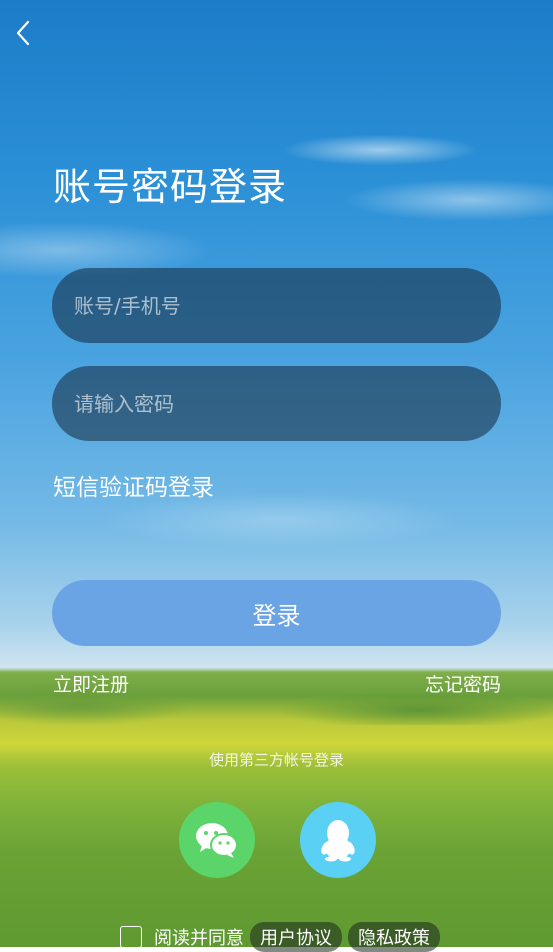  What do you see at coordinates (133, 485) in the screenshot?
I see `sms-login-link: 短信验证码登录` at bounding box center [133, 485].